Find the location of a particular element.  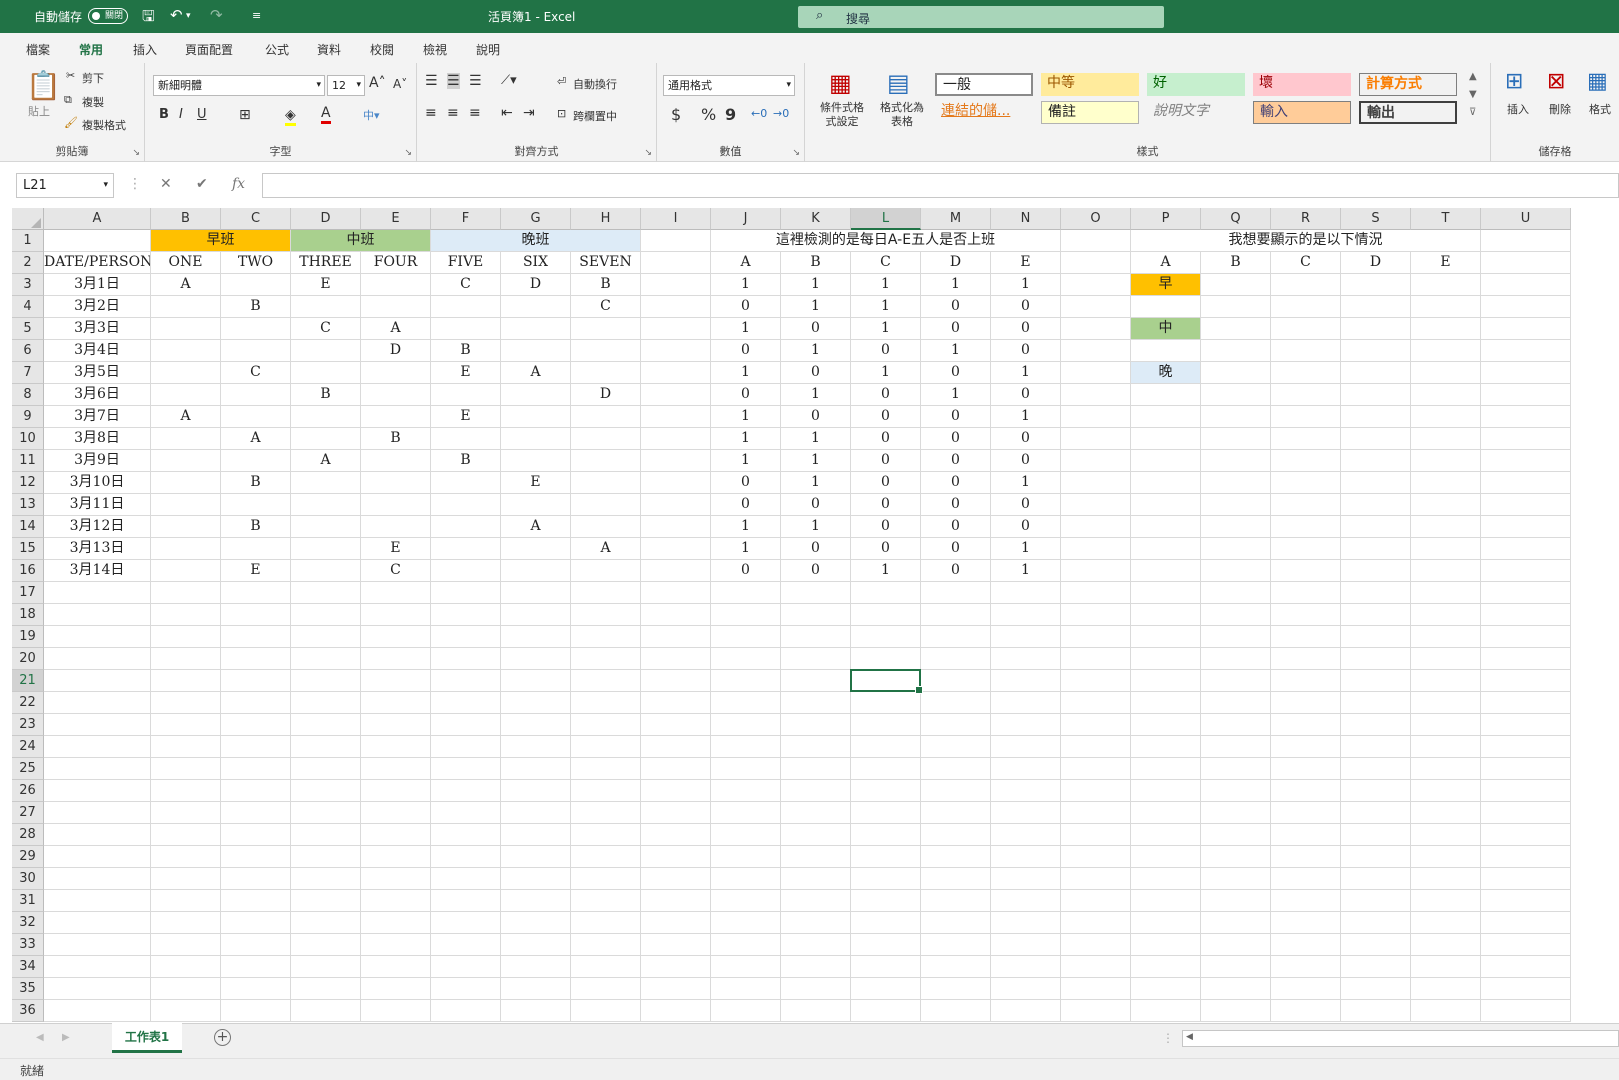

cell-b10 is located at coordinates (186, 439).